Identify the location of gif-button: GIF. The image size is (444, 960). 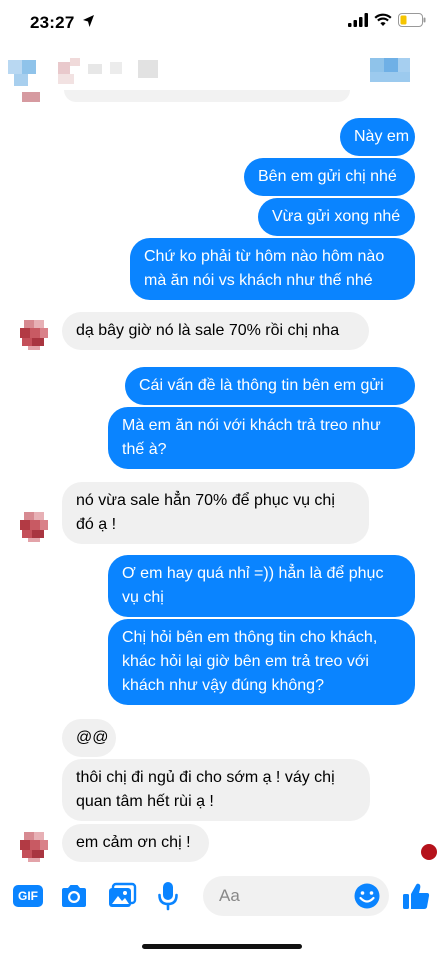
(28, 896).